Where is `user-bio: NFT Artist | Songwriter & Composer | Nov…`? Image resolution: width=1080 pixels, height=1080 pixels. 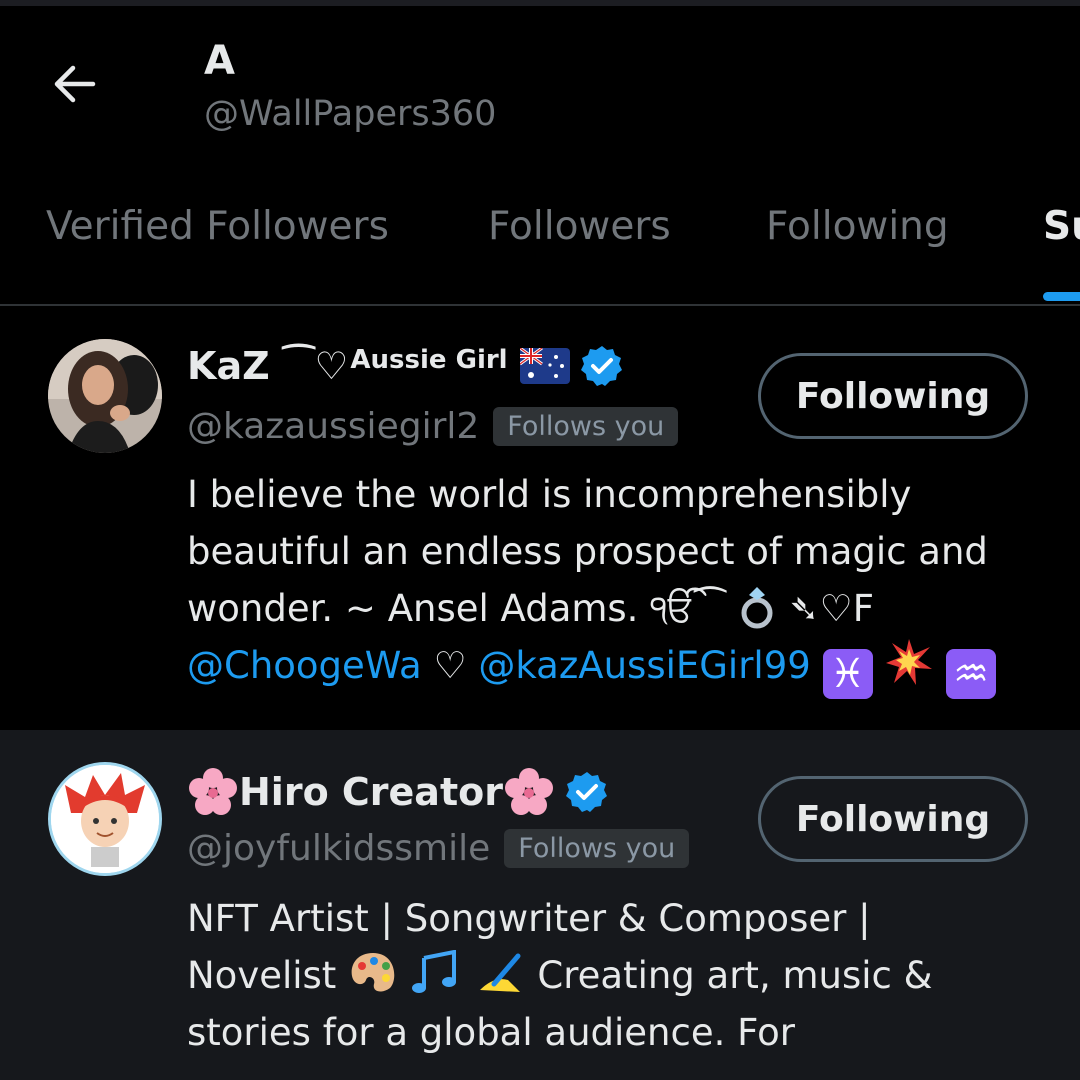 user-bio: NFT Artist | Songwriter & Composer | Nov… is located at coordinates (617, 975).